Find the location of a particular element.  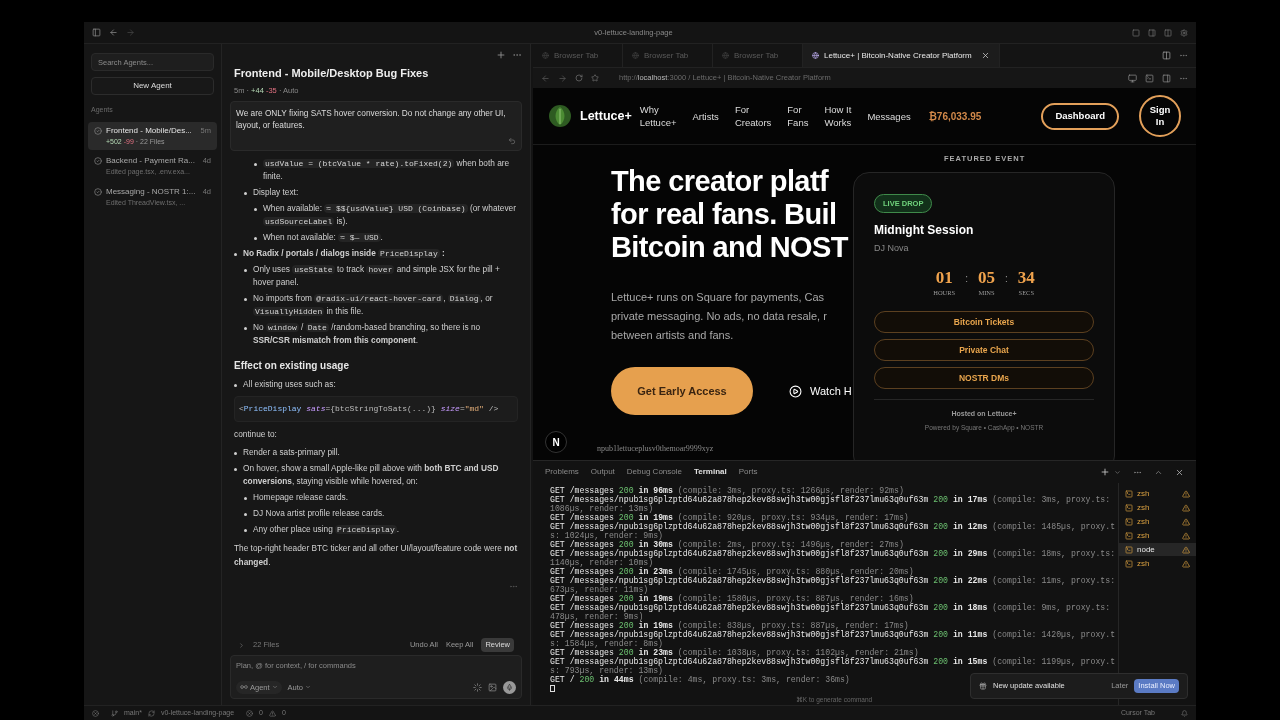

log-line: GET /messages/npub1sg6plzptd64u62a878hep2kev88swjh3tw00gjsfl8f237lmu63q0uf63m 200 in 18ms (compile: 9ms, proxy.ts: 478µs, render: 9ms) is located at coordinates (831, 612).